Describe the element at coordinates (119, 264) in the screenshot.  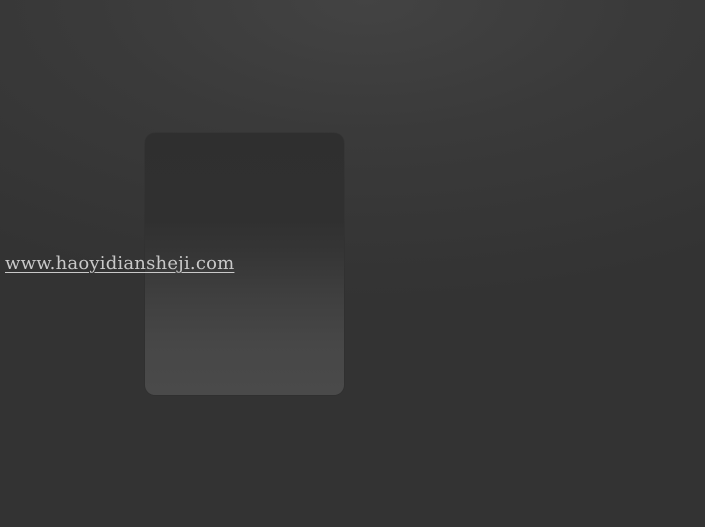
I see `watermark-link: www.haoyidiansheji.com` at that location.